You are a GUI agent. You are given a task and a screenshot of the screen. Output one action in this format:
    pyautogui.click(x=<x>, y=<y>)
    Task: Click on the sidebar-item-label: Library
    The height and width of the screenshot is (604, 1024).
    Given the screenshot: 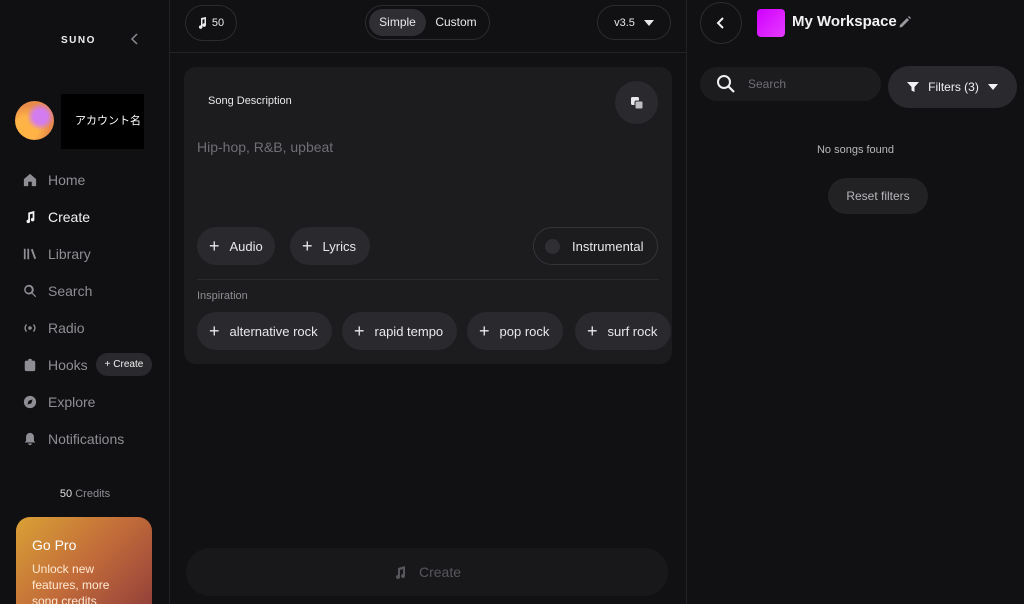 What is the action you would take?
    pyautogui.click(x=69, y=254)
    